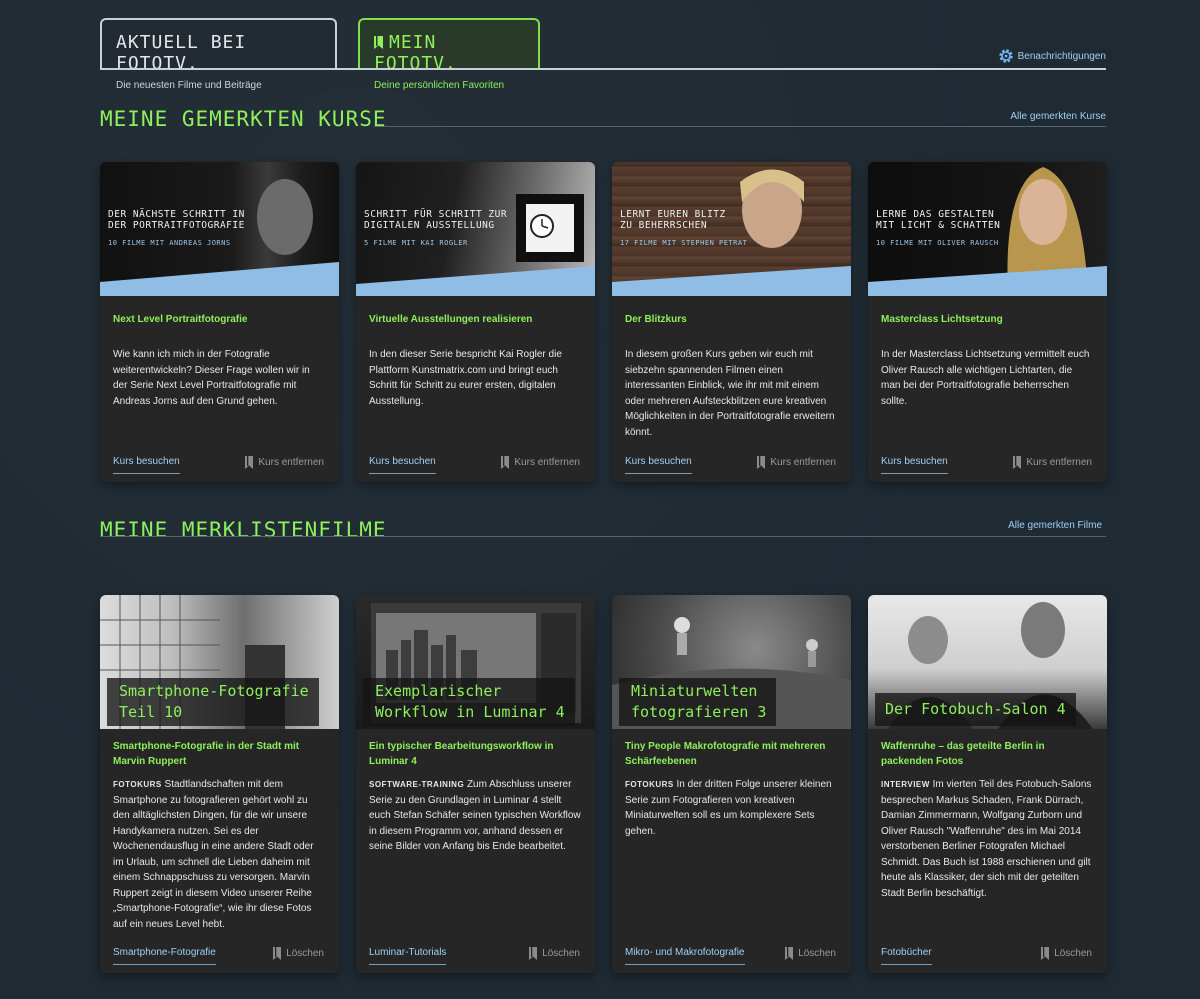 The image size is (1200, 999). What do you see at coordinates (685, 956) in the screenshot?
I see `film-category-link: Mikro- und Makrofotografie` at bounding box center [685, 956].